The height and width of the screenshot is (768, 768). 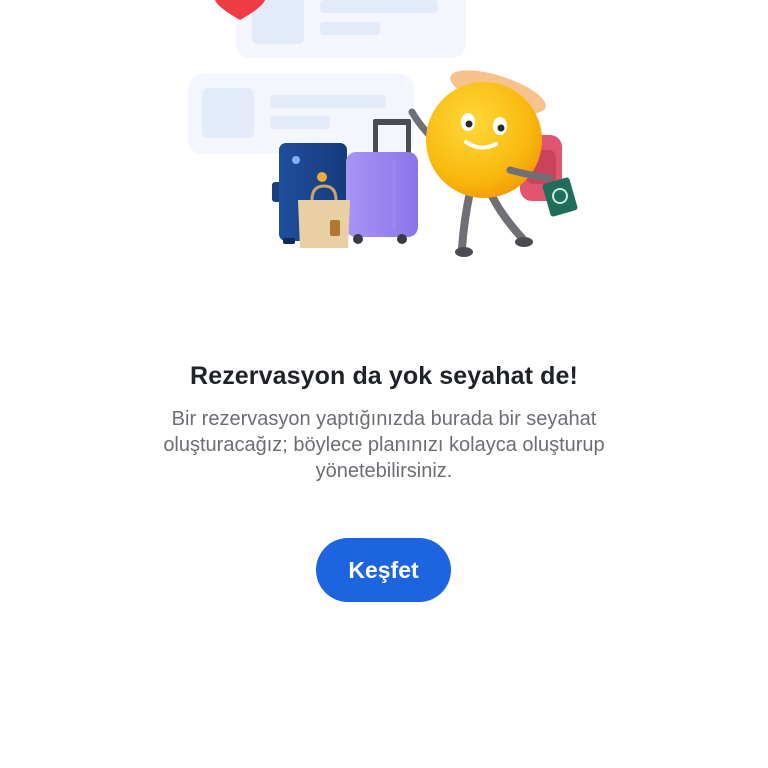 I want to click on empty-state-title: Rezervasyon da yok seyahat de!, so click(x=384, y=376).